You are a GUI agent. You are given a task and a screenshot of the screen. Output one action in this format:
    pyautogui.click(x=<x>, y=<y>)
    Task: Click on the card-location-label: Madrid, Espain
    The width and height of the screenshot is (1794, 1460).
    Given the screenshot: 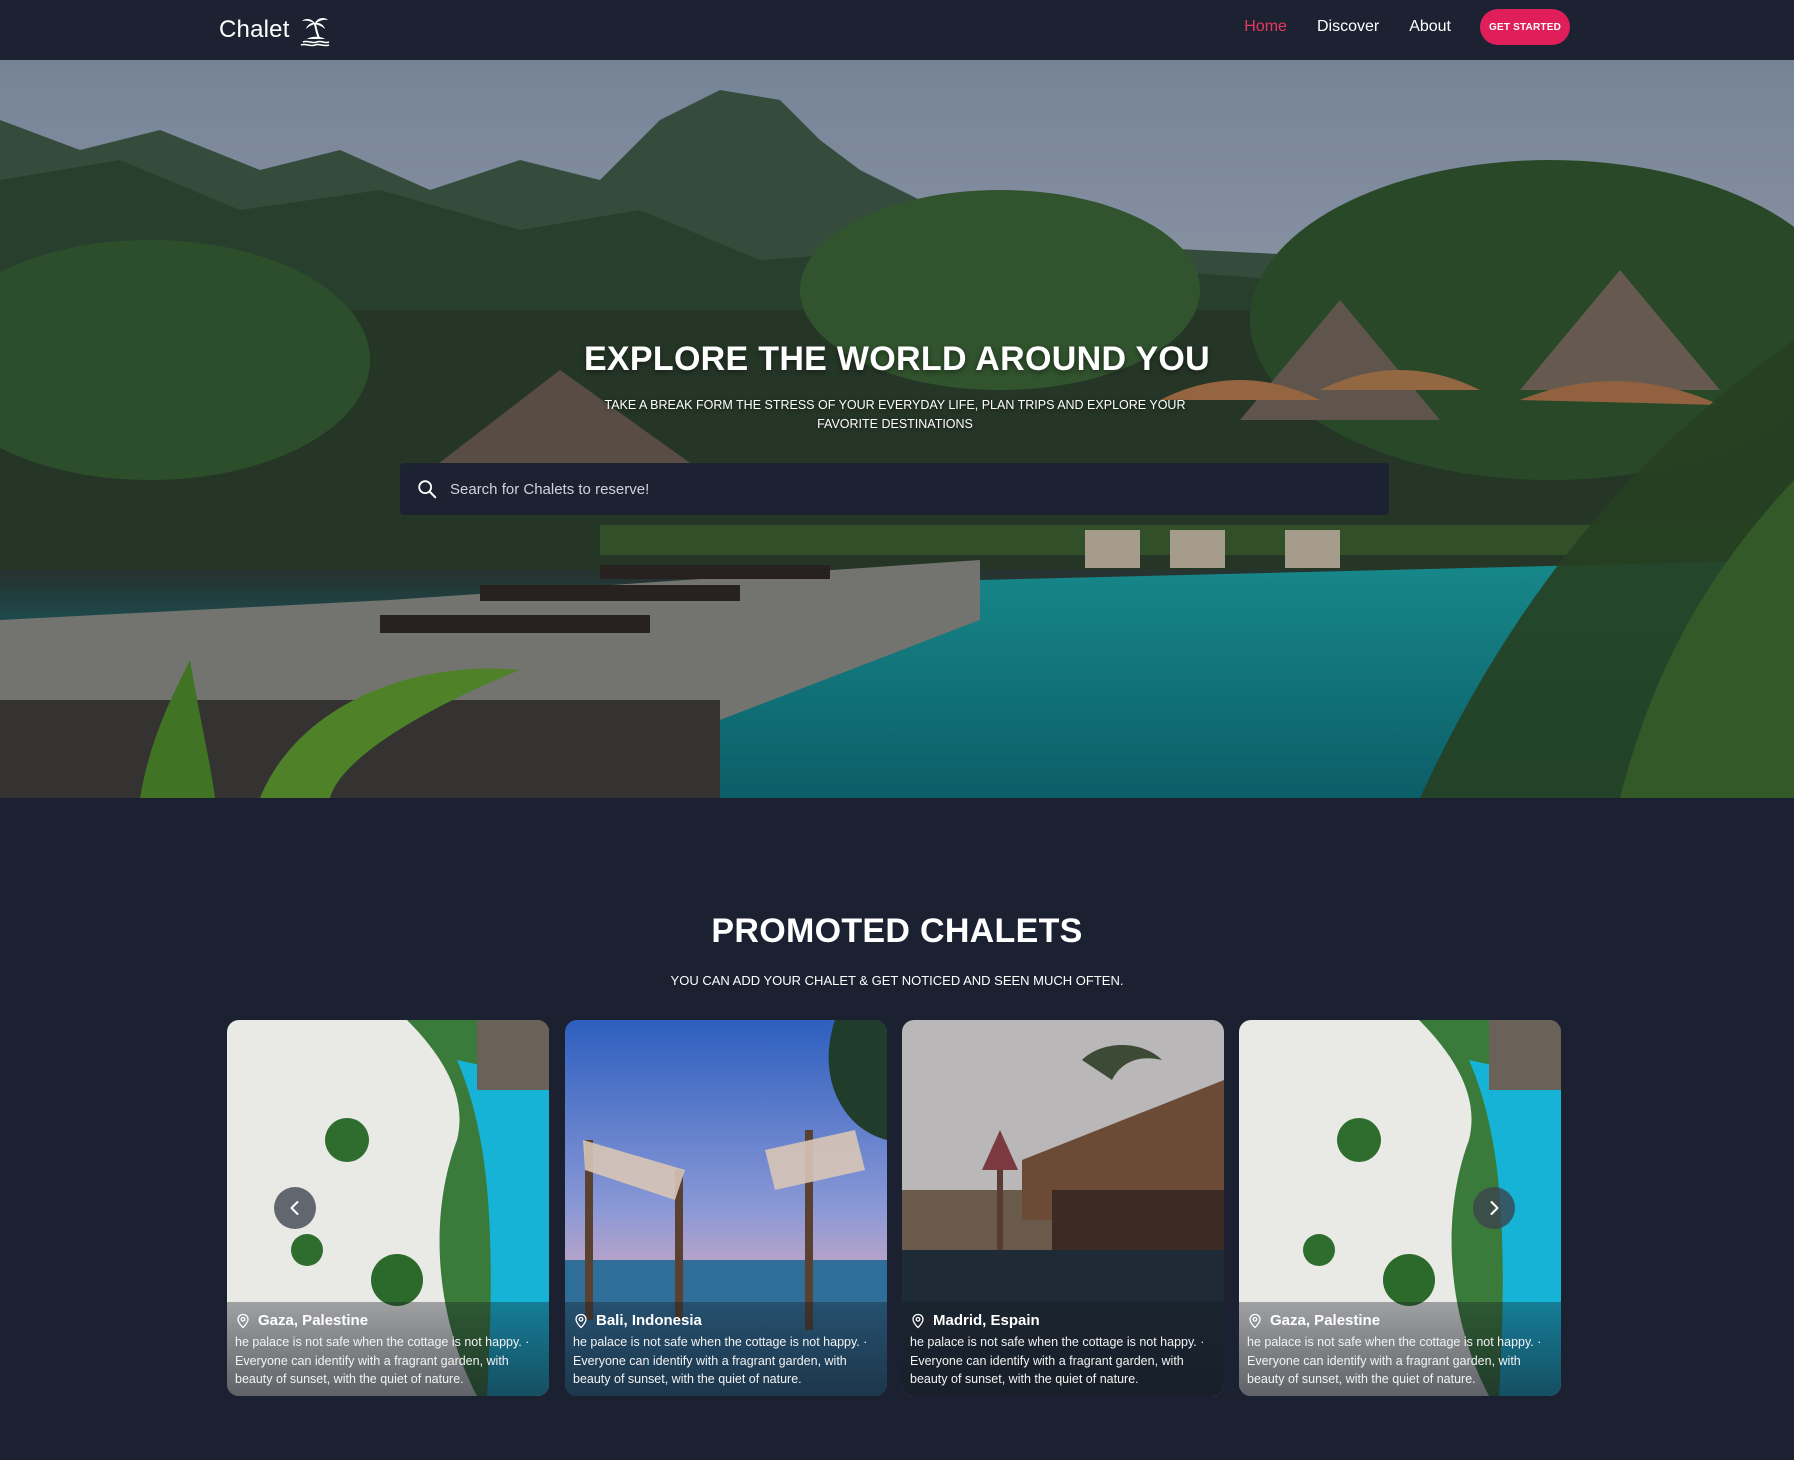 What is the action you would take?
    pyautogui.click(x=986, y=1320)
    